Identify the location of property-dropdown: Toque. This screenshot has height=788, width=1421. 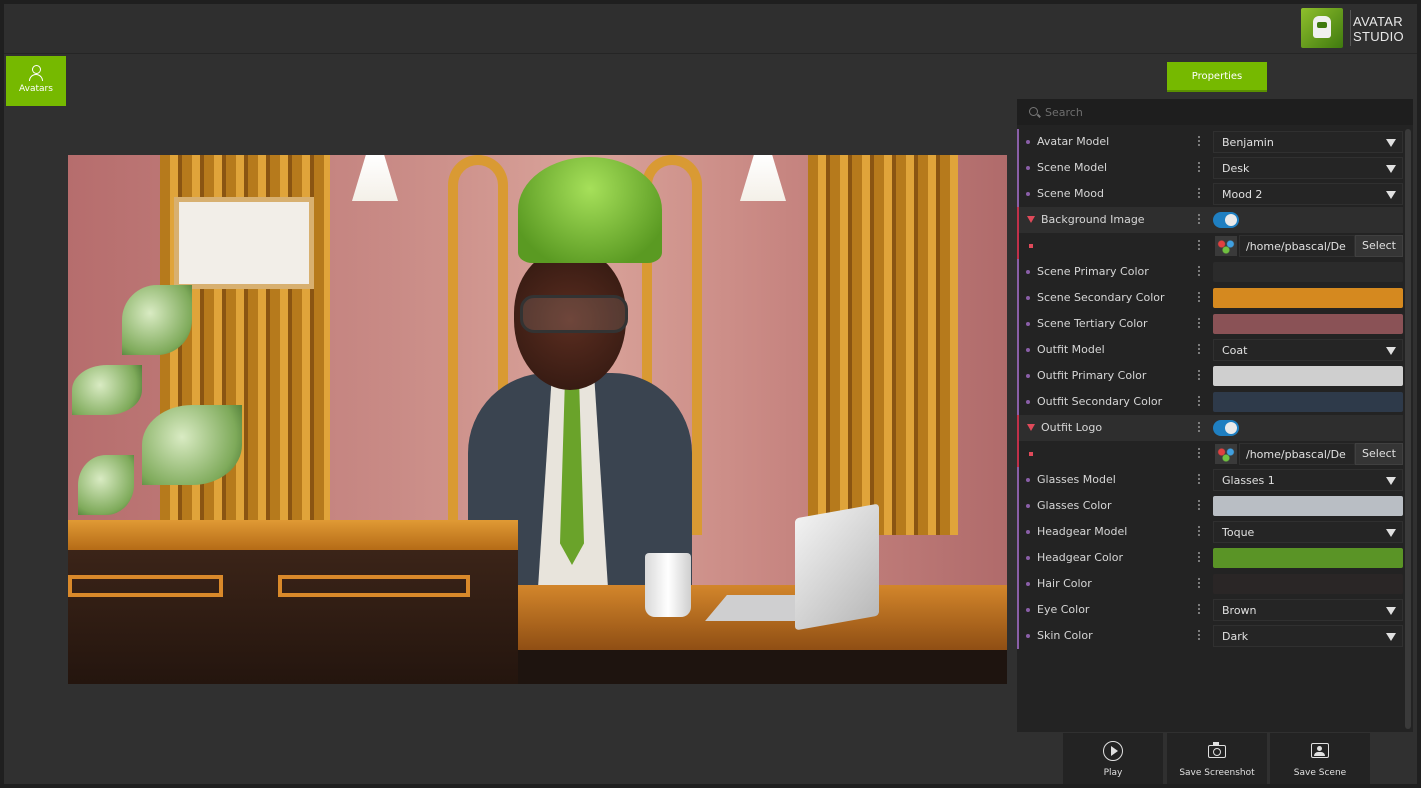
(1308, 532).